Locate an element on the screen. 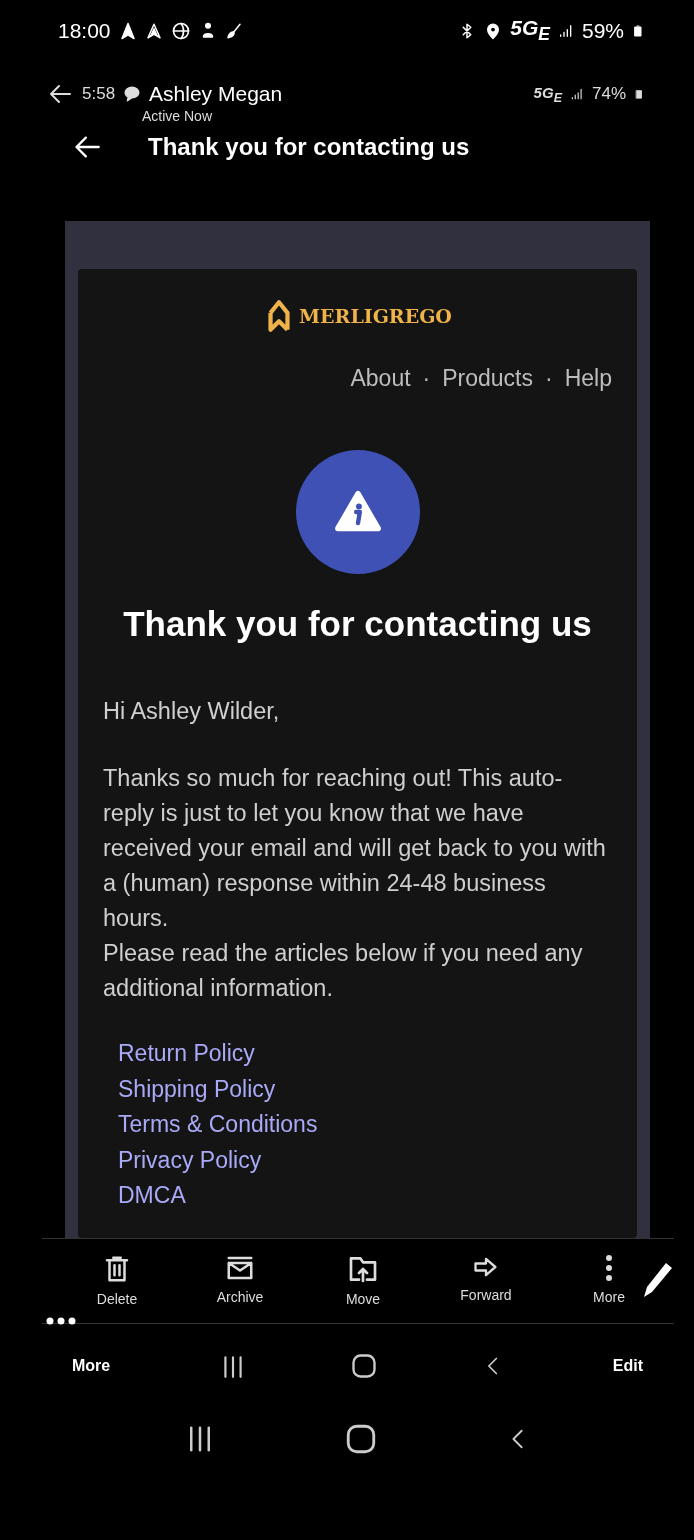 This screenshot has width=694, height=1540. email-heading: Thank you for contacting us is located at coordinates (357, 624).